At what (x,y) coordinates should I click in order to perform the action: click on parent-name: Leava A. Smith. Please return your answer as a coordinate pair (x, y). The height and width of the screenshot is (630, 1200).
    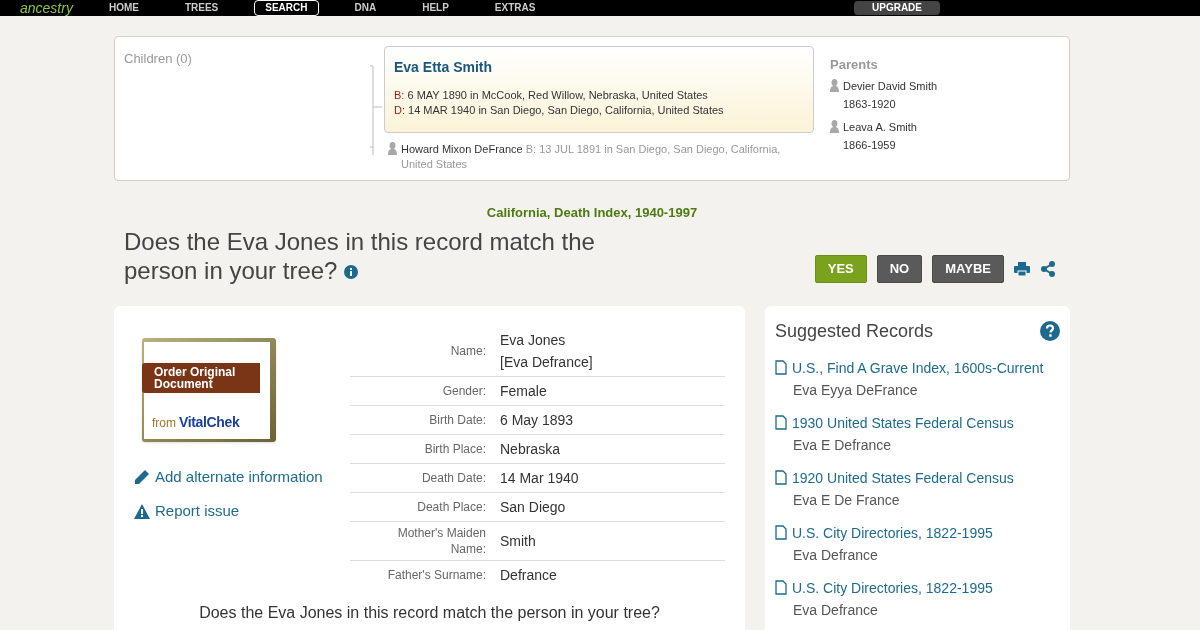
    Looking at the image, I should click on (880, 127).